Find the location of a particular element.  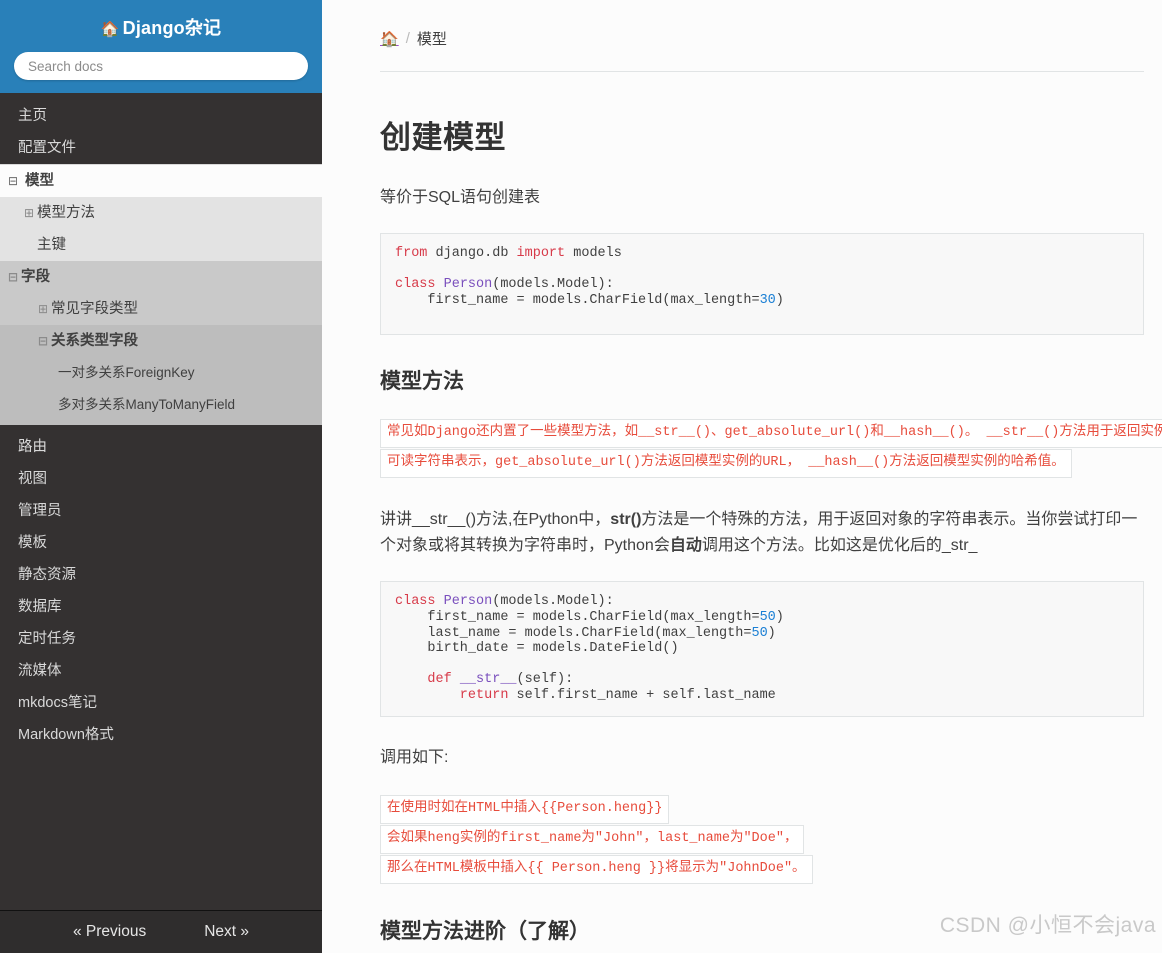

call-label: 调用如下: is located at coordinates (414, 757).